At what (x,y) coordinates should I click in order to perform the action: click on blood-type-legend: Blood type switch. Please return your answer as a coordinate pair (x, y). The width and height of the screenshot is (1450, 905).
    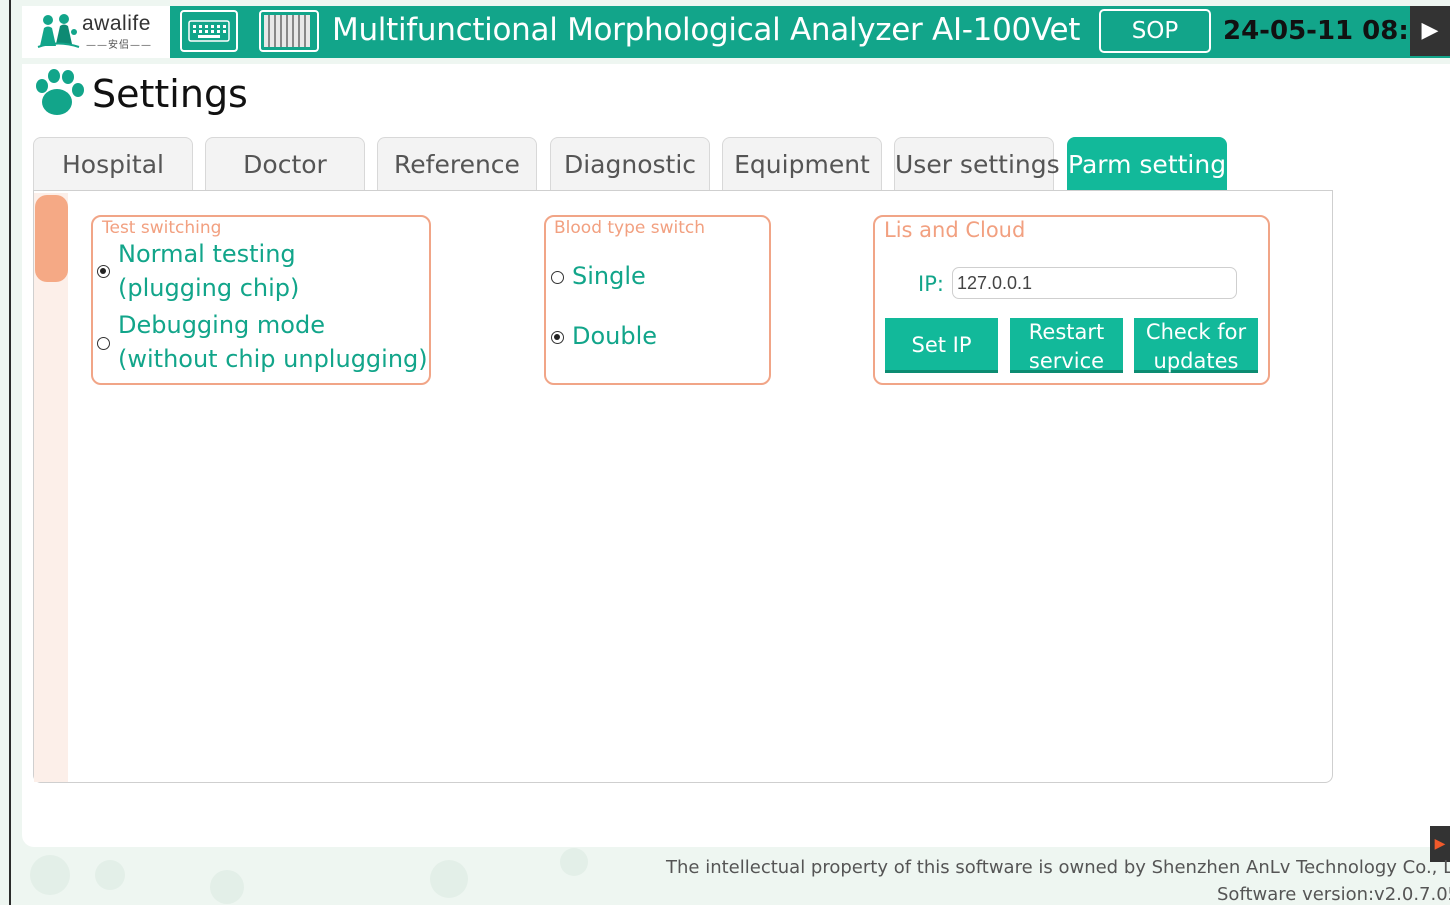
    Looking at the image, I should click on (630, 228).